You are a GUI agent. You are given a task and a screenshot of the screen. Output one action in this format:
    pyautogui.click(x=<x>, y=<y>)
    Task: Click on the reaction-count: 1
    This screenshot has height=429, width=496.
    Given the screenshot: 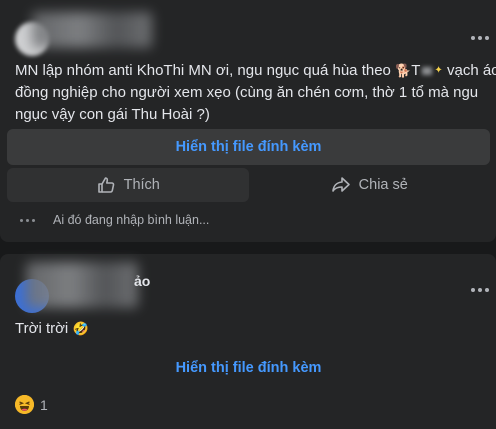 What is the action you would take?
    pyautogui.click(x=44, y=404)
    